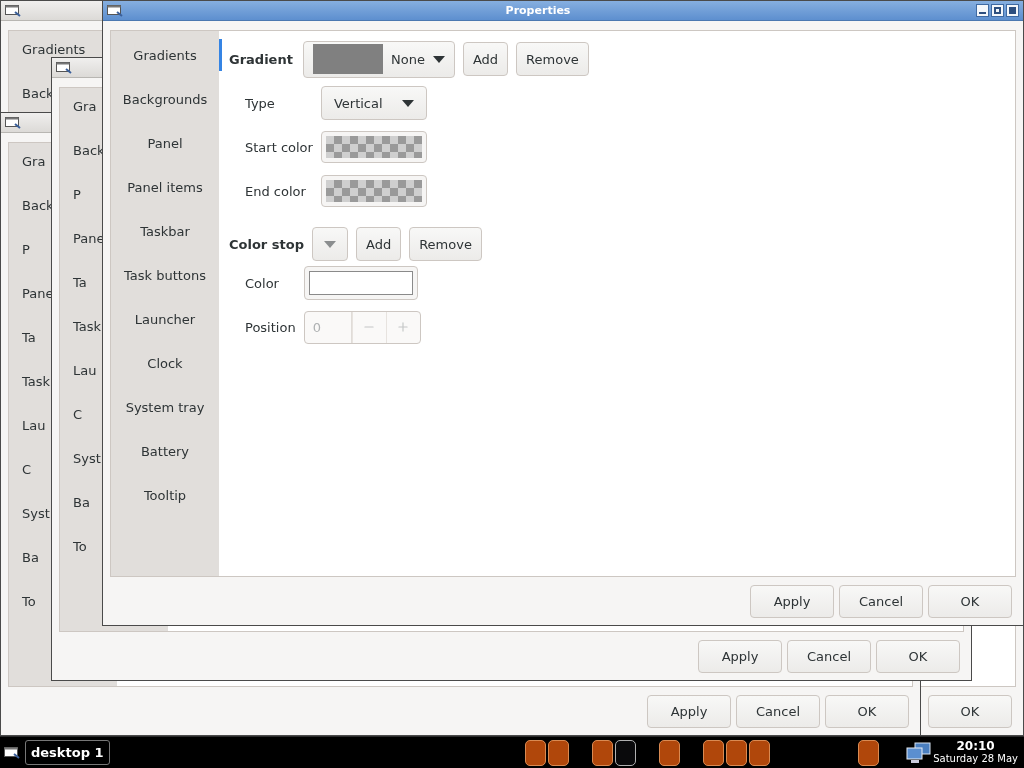 The width and height of the screenshot is (1024, 768). What do you see at coordinates (54, 50) in the screenshot?
I see `sidebar-item: Gradients` at bounding box center [54, 50].